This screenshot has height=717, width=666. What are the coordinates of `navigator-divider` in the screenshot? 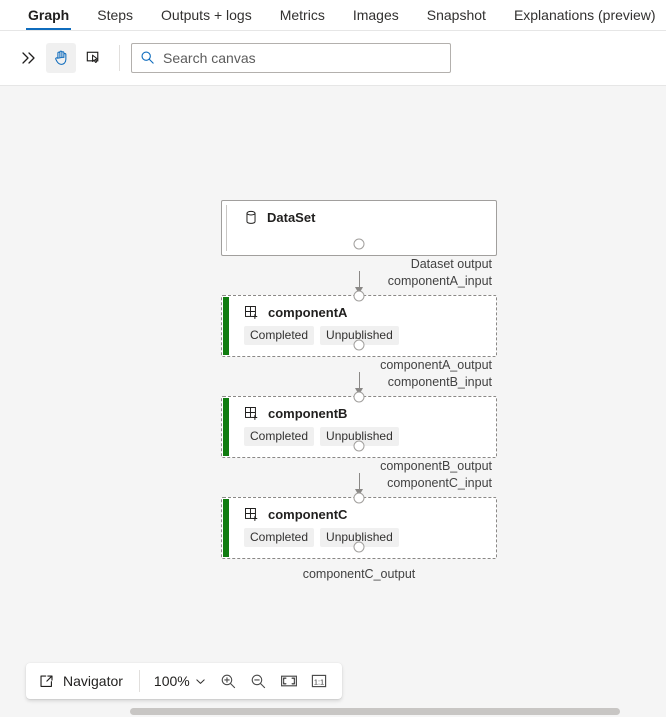 It's located at (139, 681).